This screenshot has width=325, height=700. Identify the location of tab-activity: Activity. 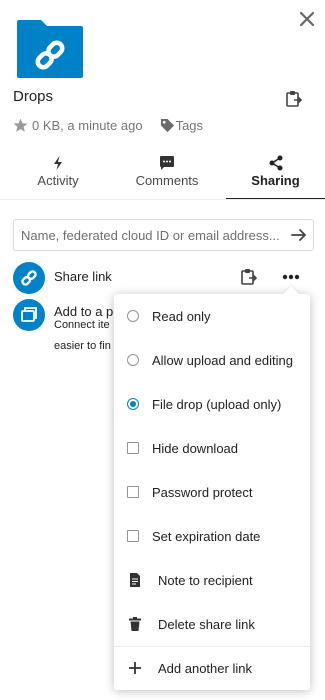
(58, 174).